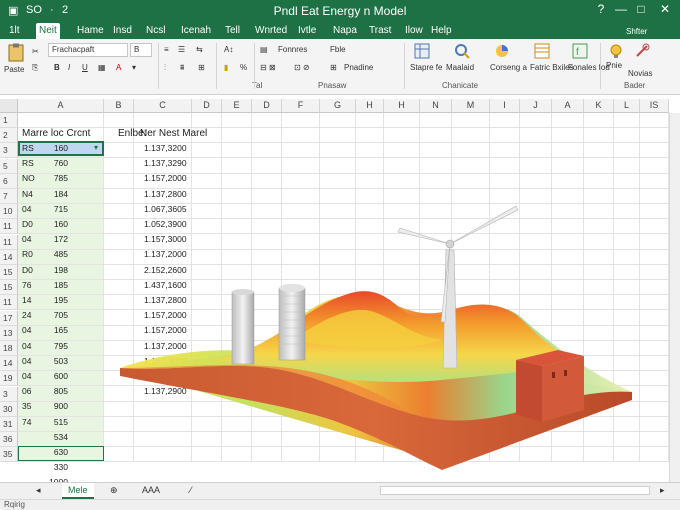  What do you see at coordinates (182, 68) in the screenshot?
I see `align-center-icon: ⩩` at bounding box center [182, 68].